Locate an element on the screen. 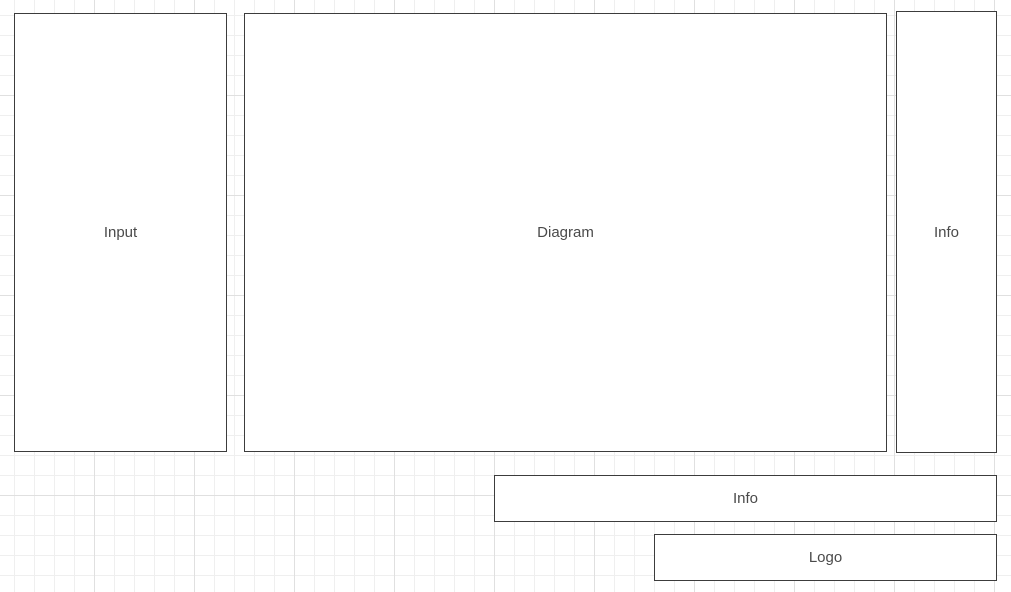 The height and width of the screenshot is (592, 1011). logo-box-label: Logo is located at coordinates (825, 557).